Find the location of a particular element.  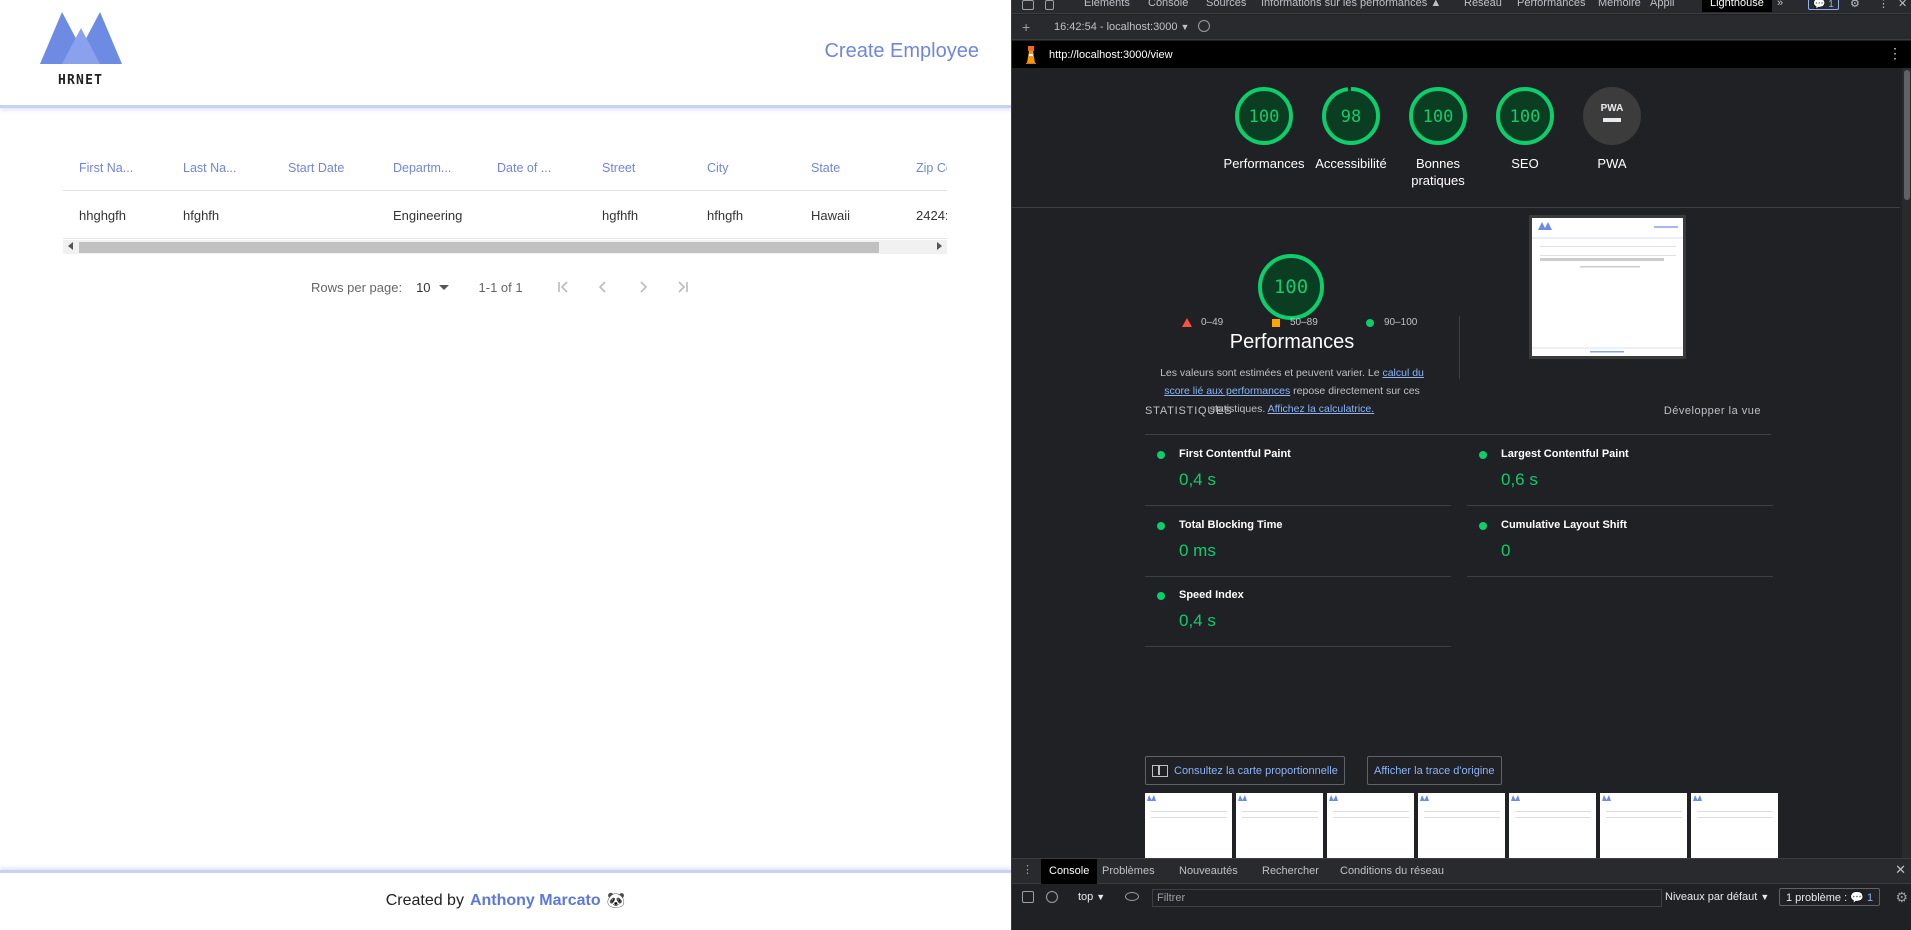

column-header-city: City is located at coordinates (752, 168).